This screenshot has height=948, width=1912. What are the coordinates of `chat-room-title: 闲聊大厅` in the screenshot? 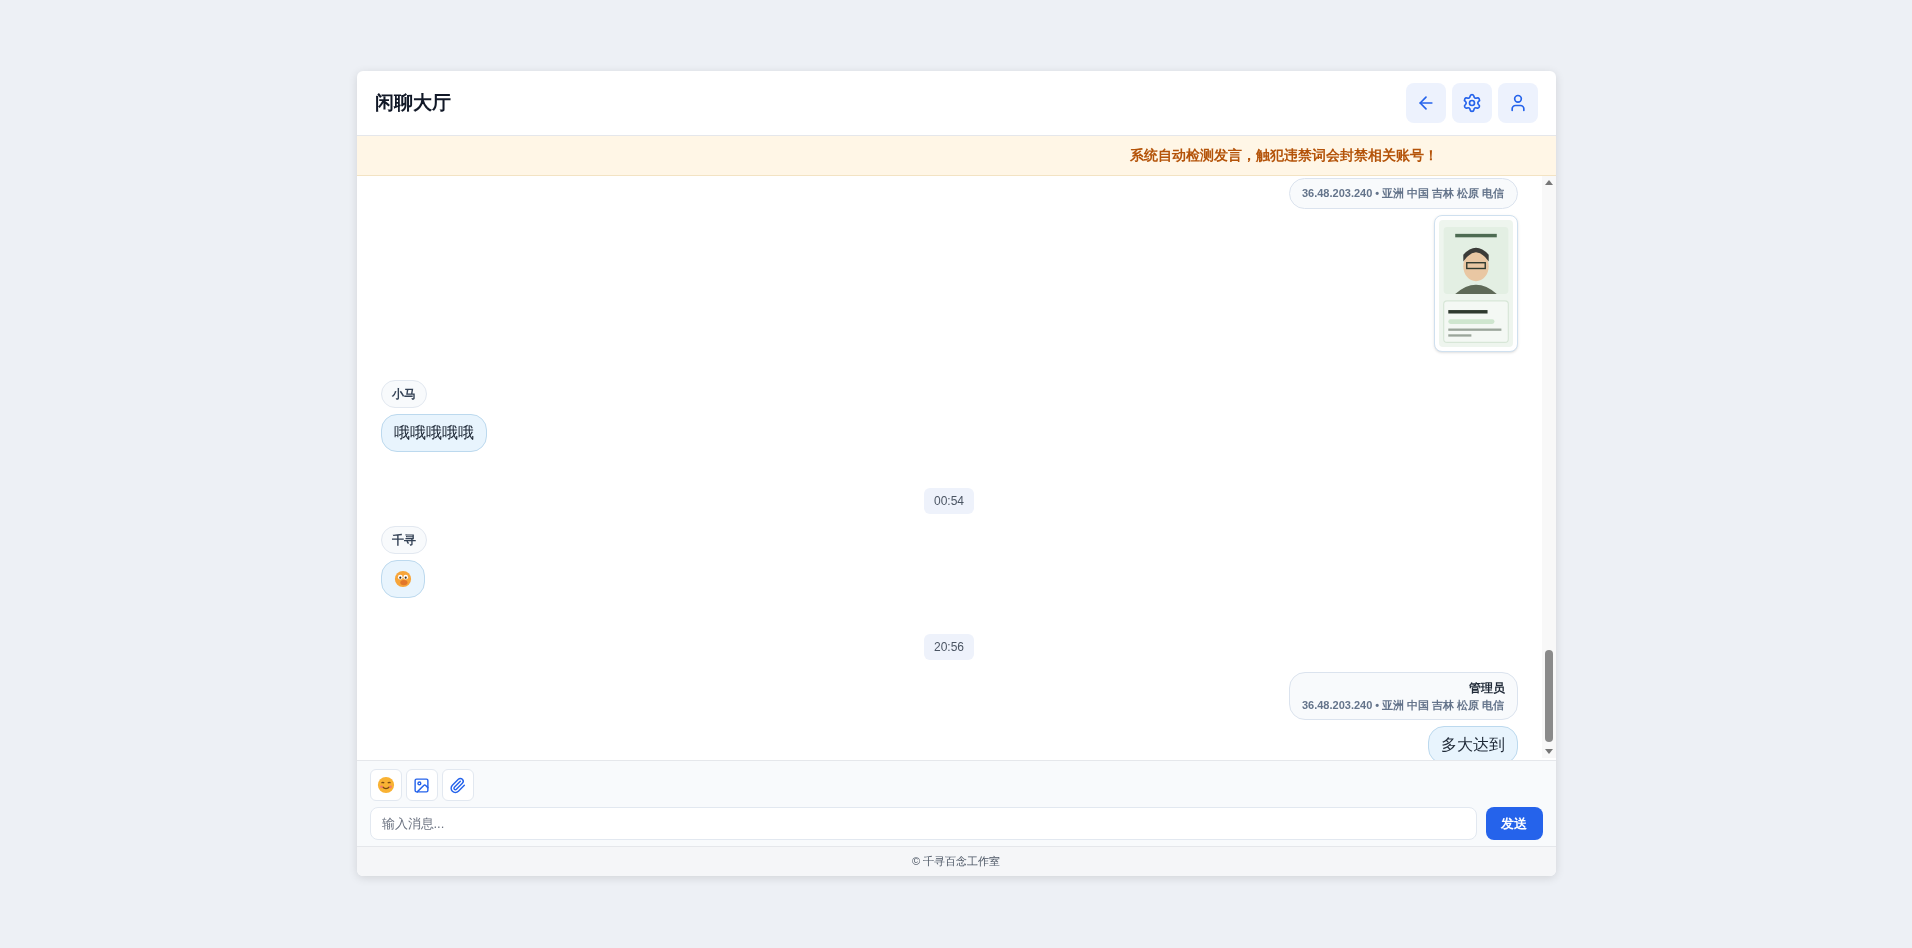 It's located at (412, 102).